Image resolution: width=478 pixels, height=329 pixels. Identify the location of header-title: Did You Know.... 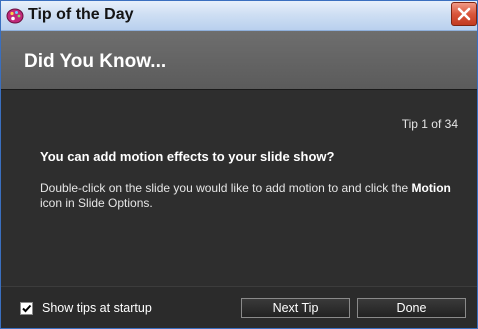
(95, 61).